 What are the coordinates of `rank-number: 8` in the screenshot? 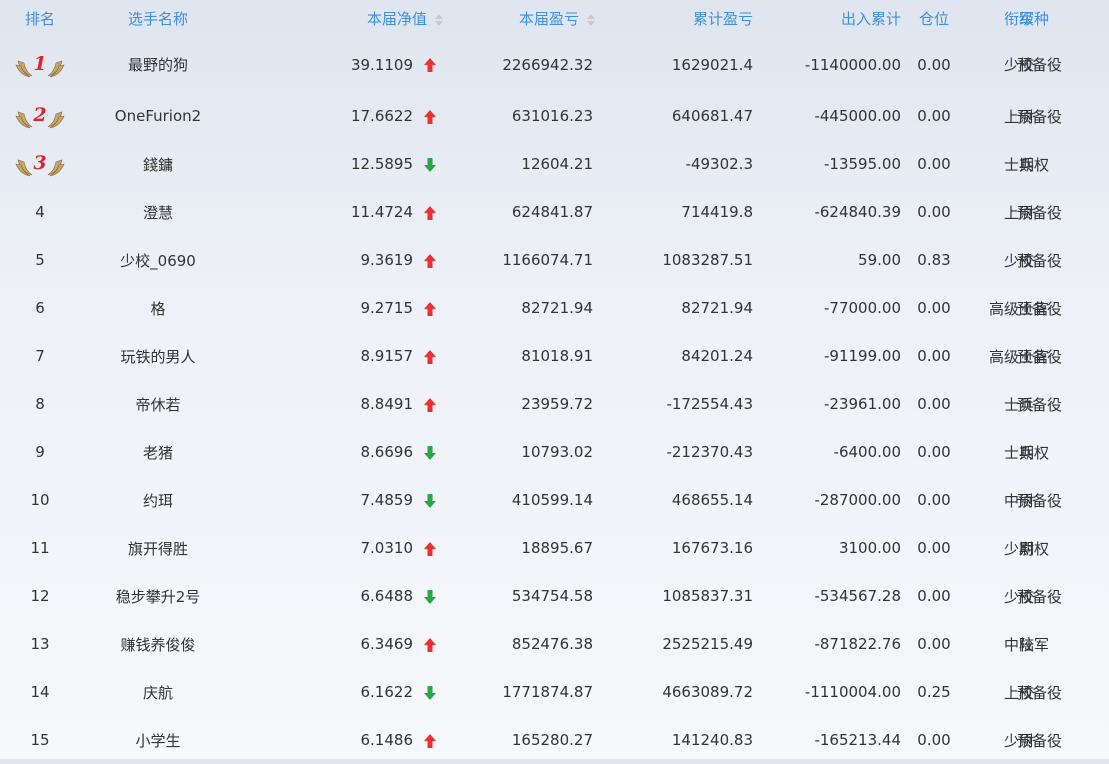 It's located at (40, 404).